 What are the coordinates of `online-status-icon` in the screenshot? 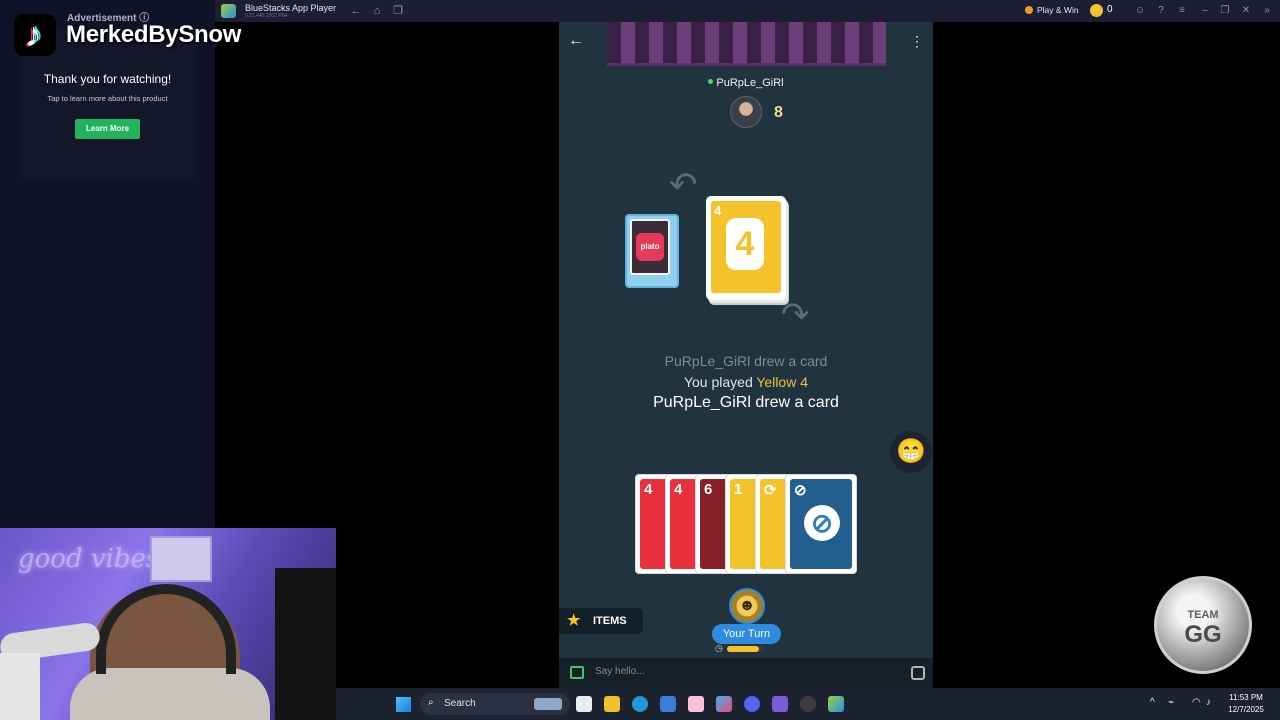 It's located at (711, 81).